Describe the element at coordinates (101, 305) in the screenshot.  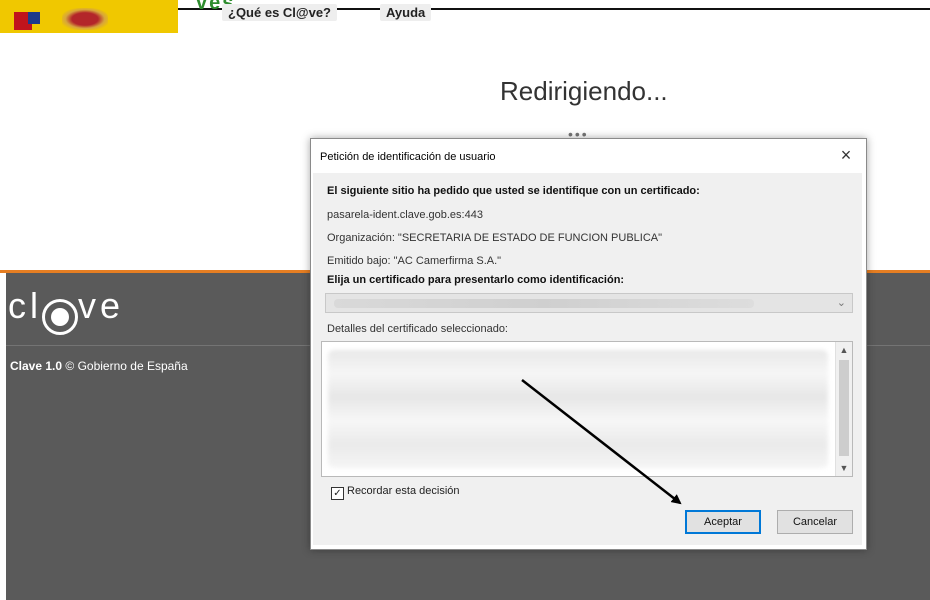
I see `clave-logo-suffix: ve` at that location.